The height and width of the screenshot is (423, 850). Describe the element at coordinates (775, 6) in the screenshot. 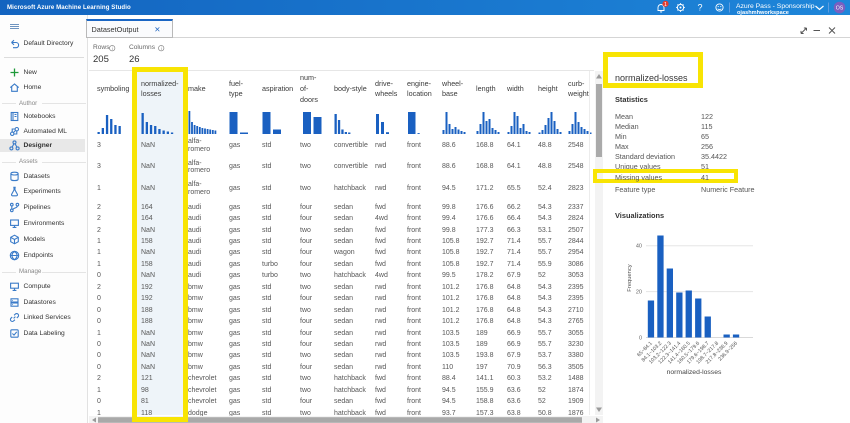

I see `svg-text: Azure Pass - Sponsorship` at that location.